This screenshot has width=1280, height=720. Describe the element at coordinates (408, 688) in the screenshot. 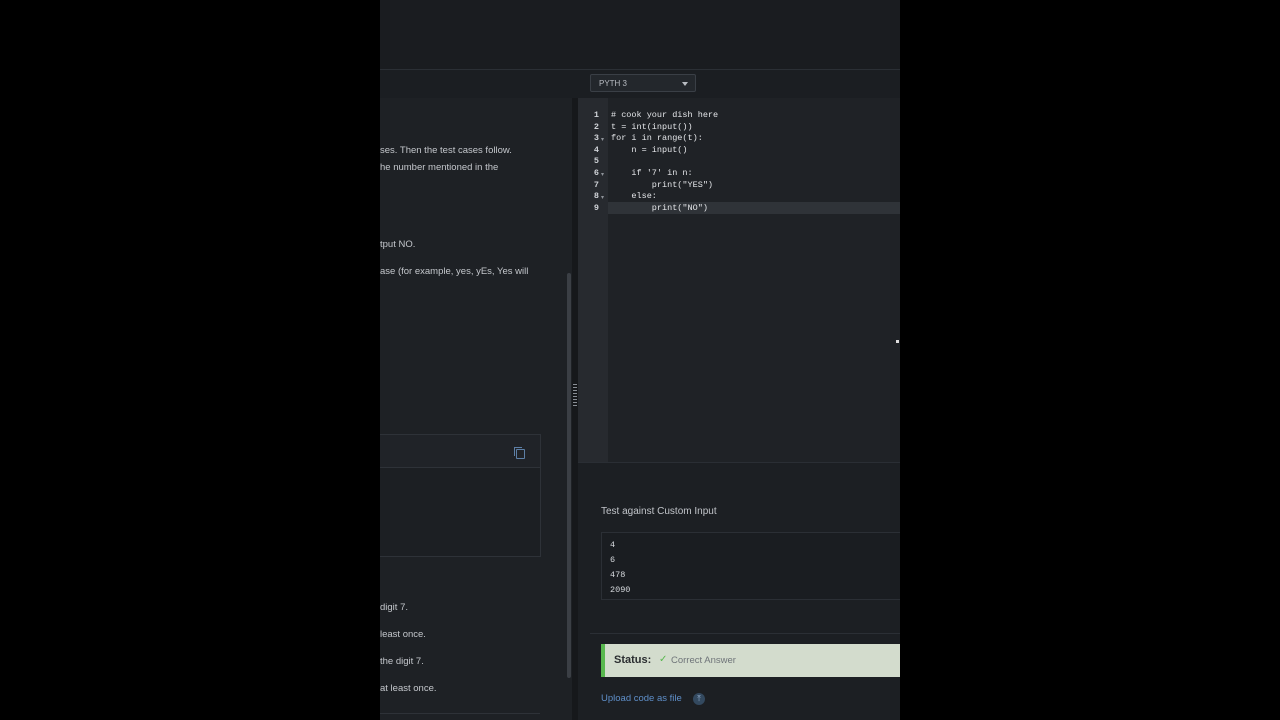

I see `explanation-line: at least once.` at that location.